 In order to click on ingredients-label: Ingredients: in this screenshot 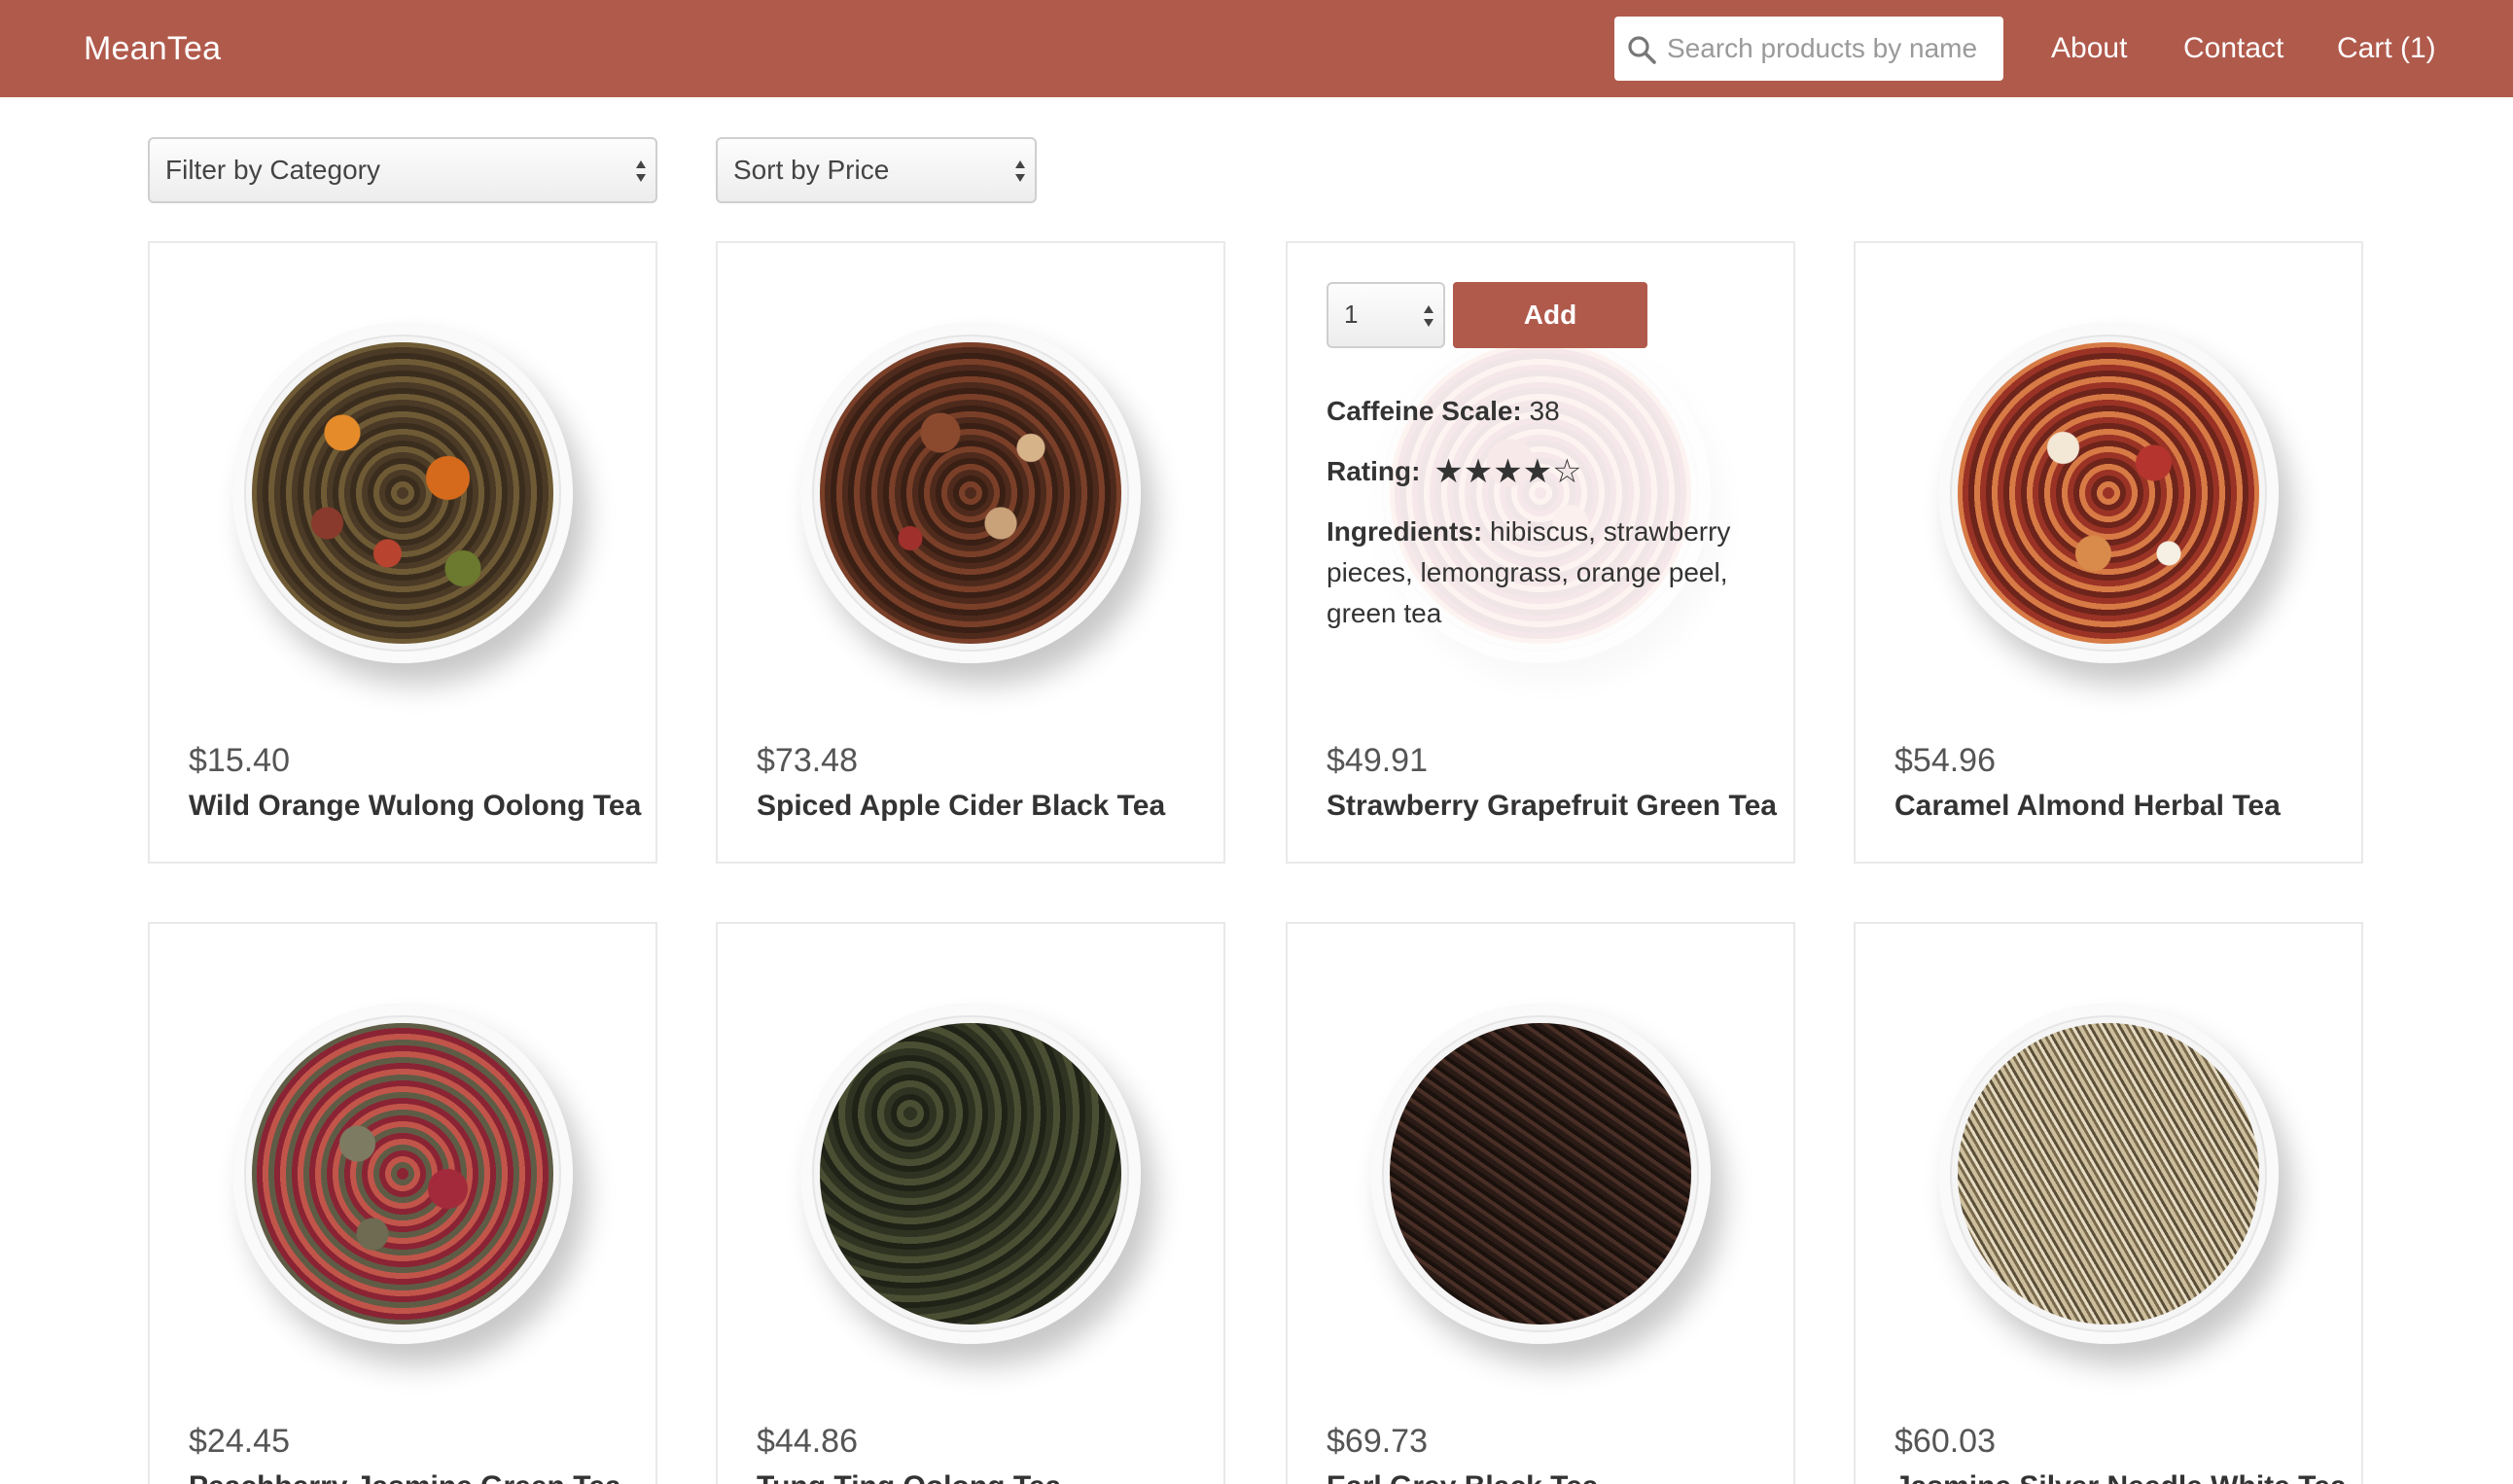, I will do `click(1405, 532)`.